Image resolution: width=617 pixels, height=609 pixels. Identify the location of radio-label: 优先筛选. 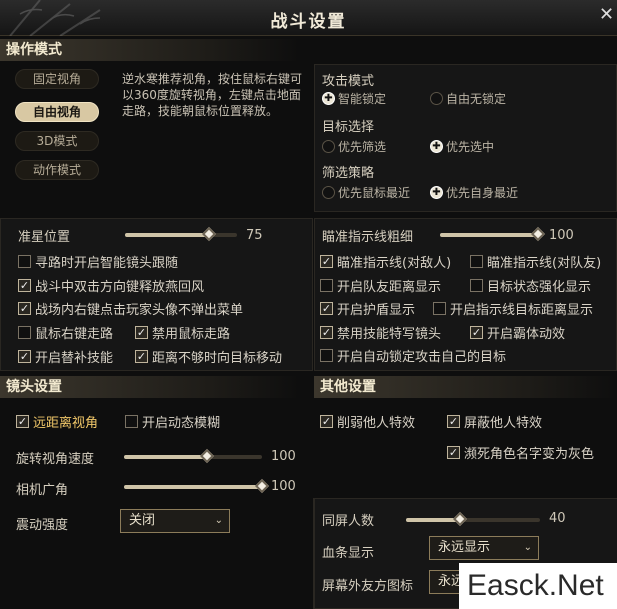
(362, 147).